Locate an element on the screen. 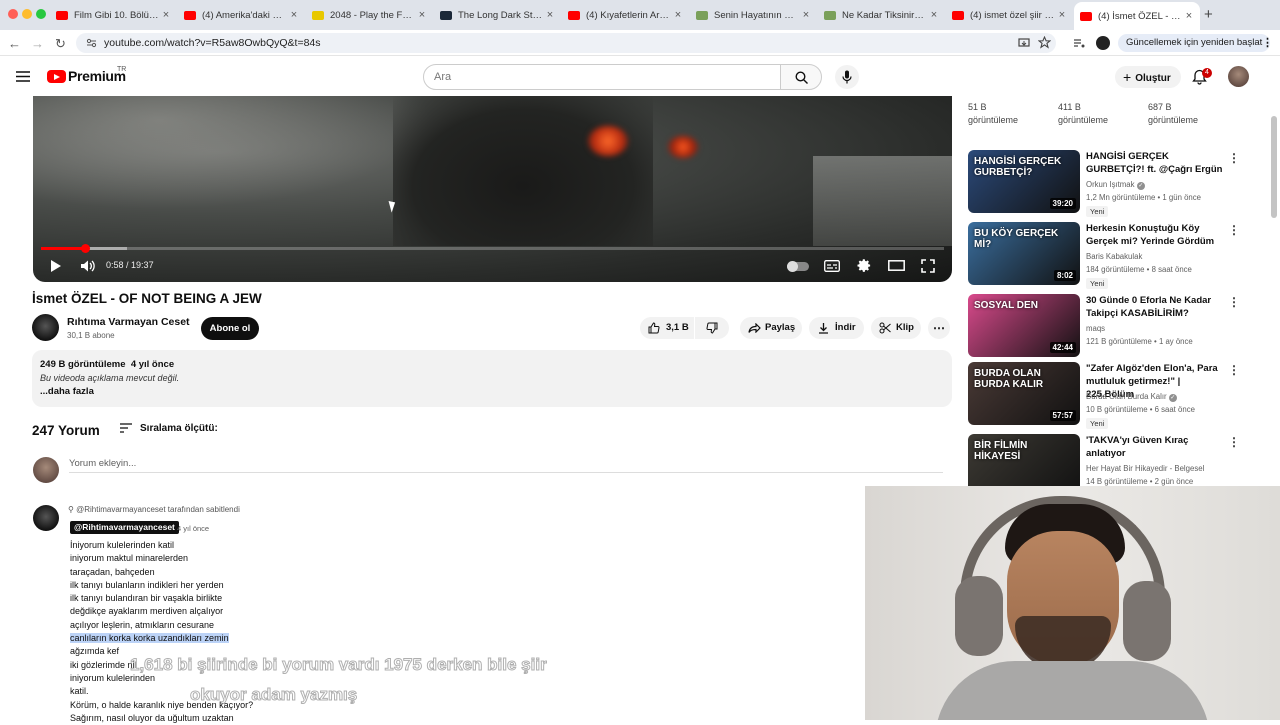  zoom-window-button is located at coordinates (41, 14).